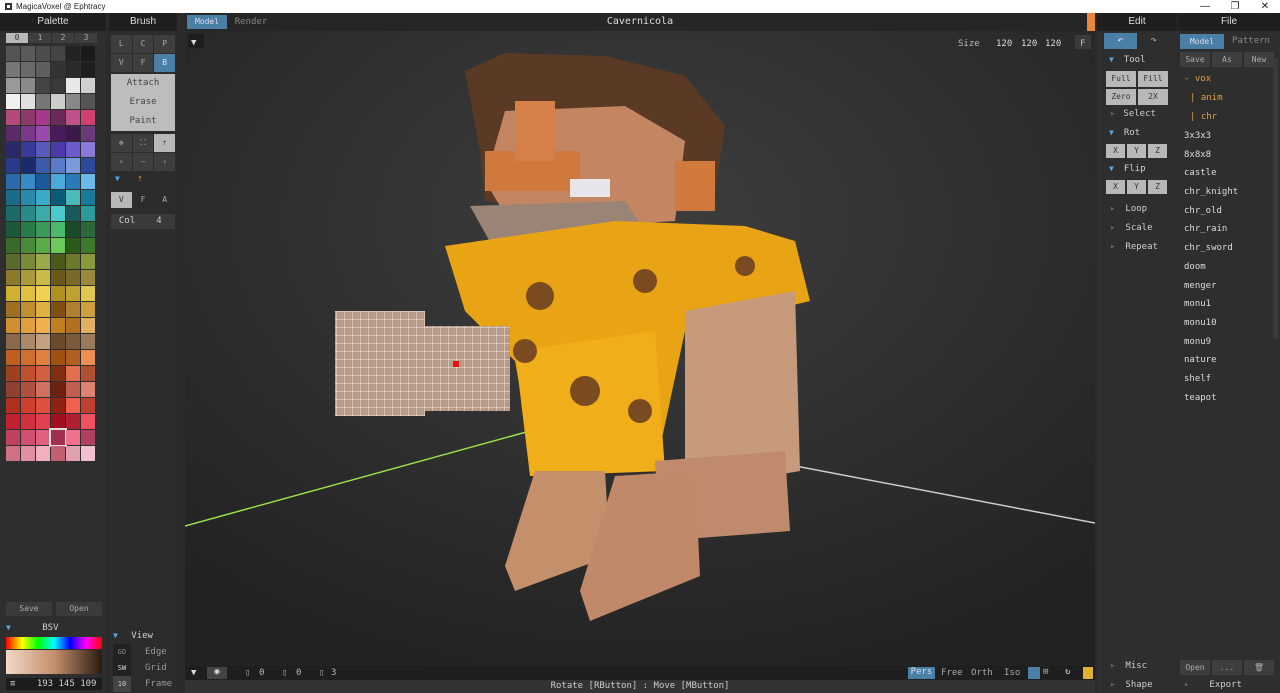 Image resolution: width=1280 pixels, height=693 pixels. Describe the element at coordinates (156, 668) in the screenshot. I see `grid-toggle: Grid` at that location.